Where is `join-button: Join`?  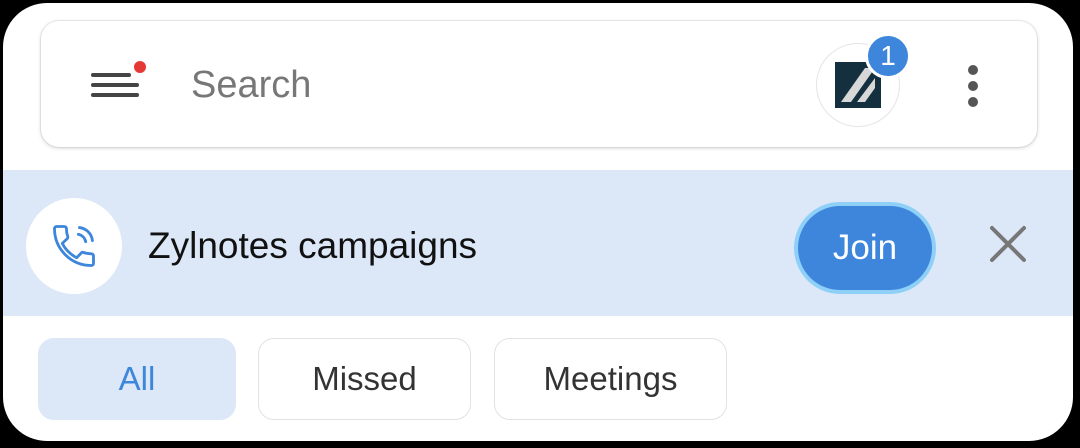
join-button: Join is located at coordinates (865, 248).